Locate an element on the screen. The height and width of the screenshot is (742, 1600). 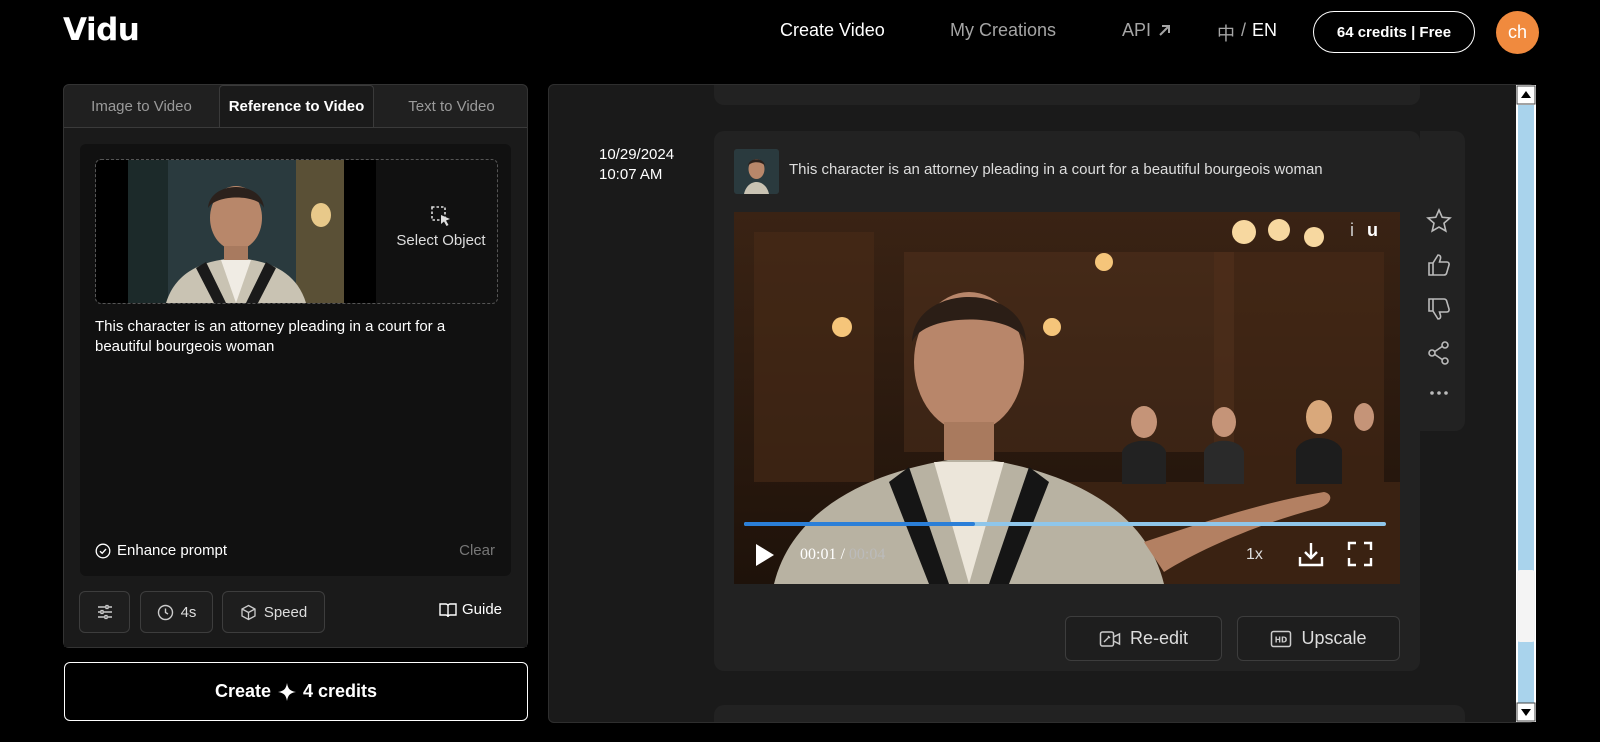
star-icon is located at coordinates (1439, 221).